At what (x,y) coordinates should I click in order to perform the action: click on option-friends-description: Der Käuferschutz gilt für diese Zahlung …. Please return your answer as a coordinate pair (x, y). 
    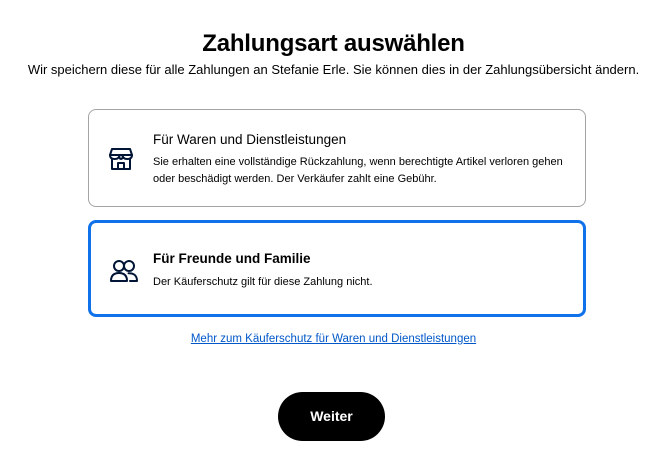
    Looking at the image, I should click on (263, 282).